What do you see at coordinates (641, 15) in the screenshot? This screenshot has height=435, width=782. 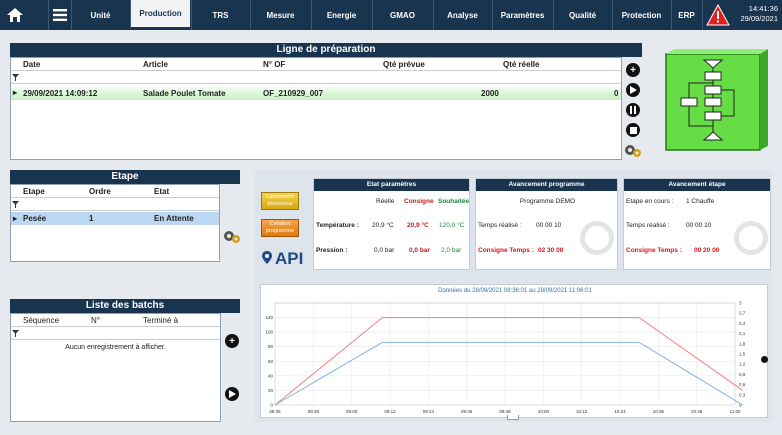 I see `nav-protection: Protection` at bounding box center [641, 15].